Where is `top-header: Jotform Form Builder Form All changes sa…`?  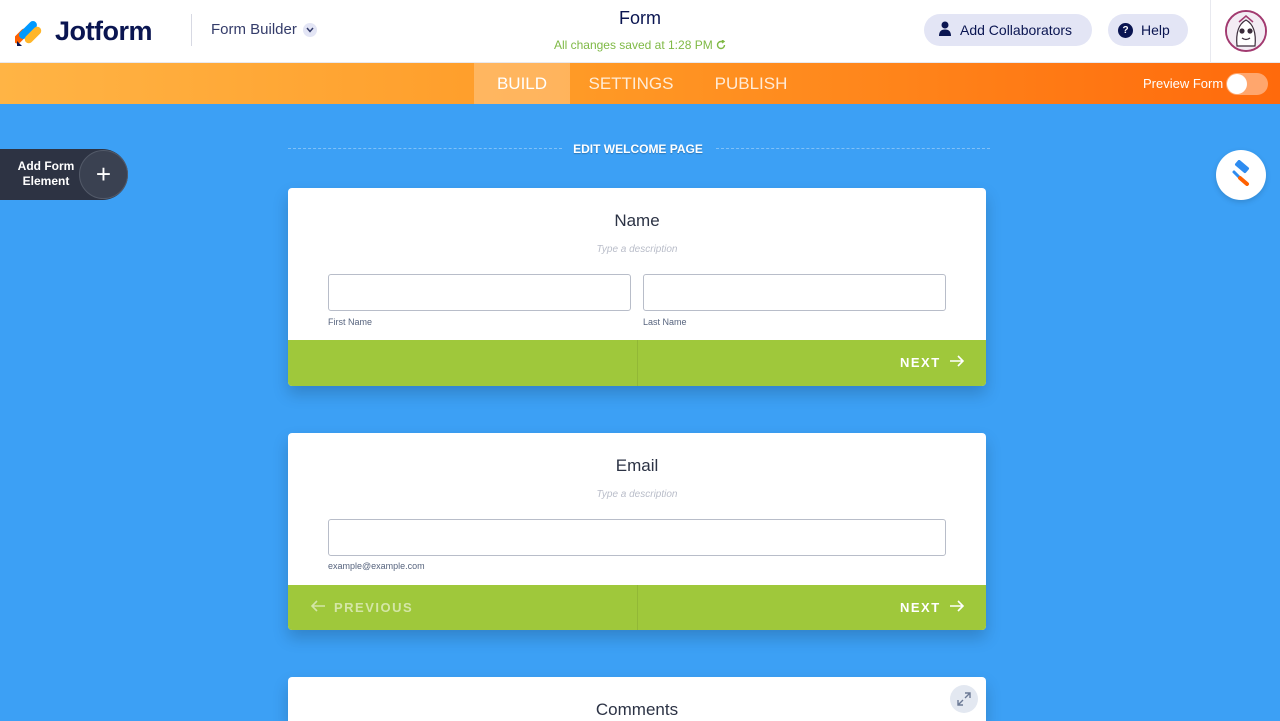
top-header: Jotform Form Builder Form All changes sa… is located at coordinates (640, 31).